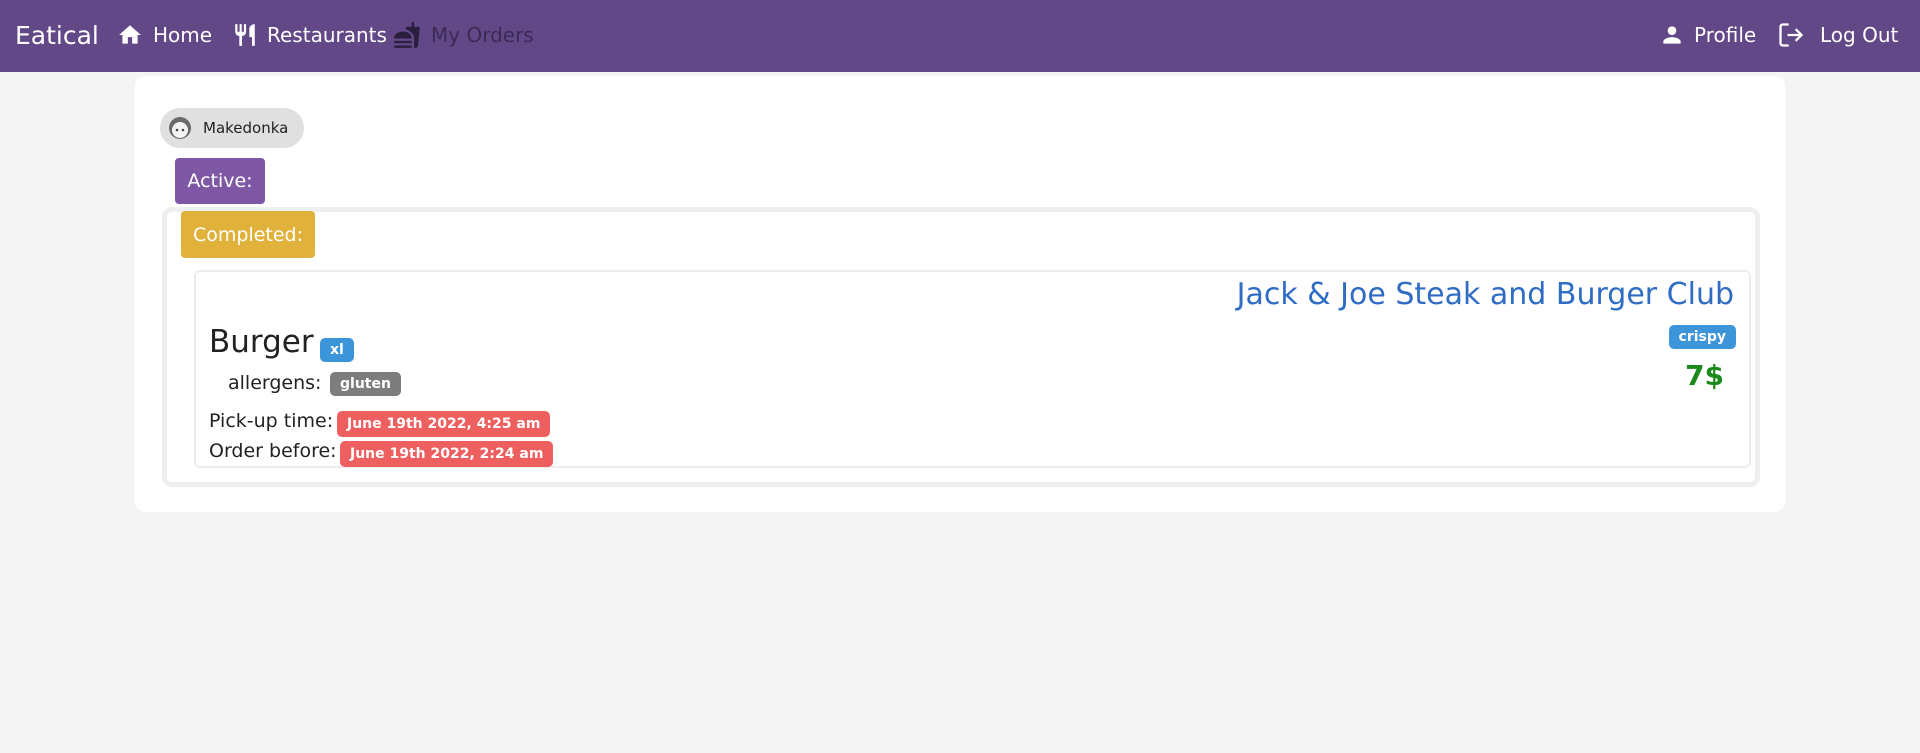  I want to click on size-badge: xl, so click(337, 350).